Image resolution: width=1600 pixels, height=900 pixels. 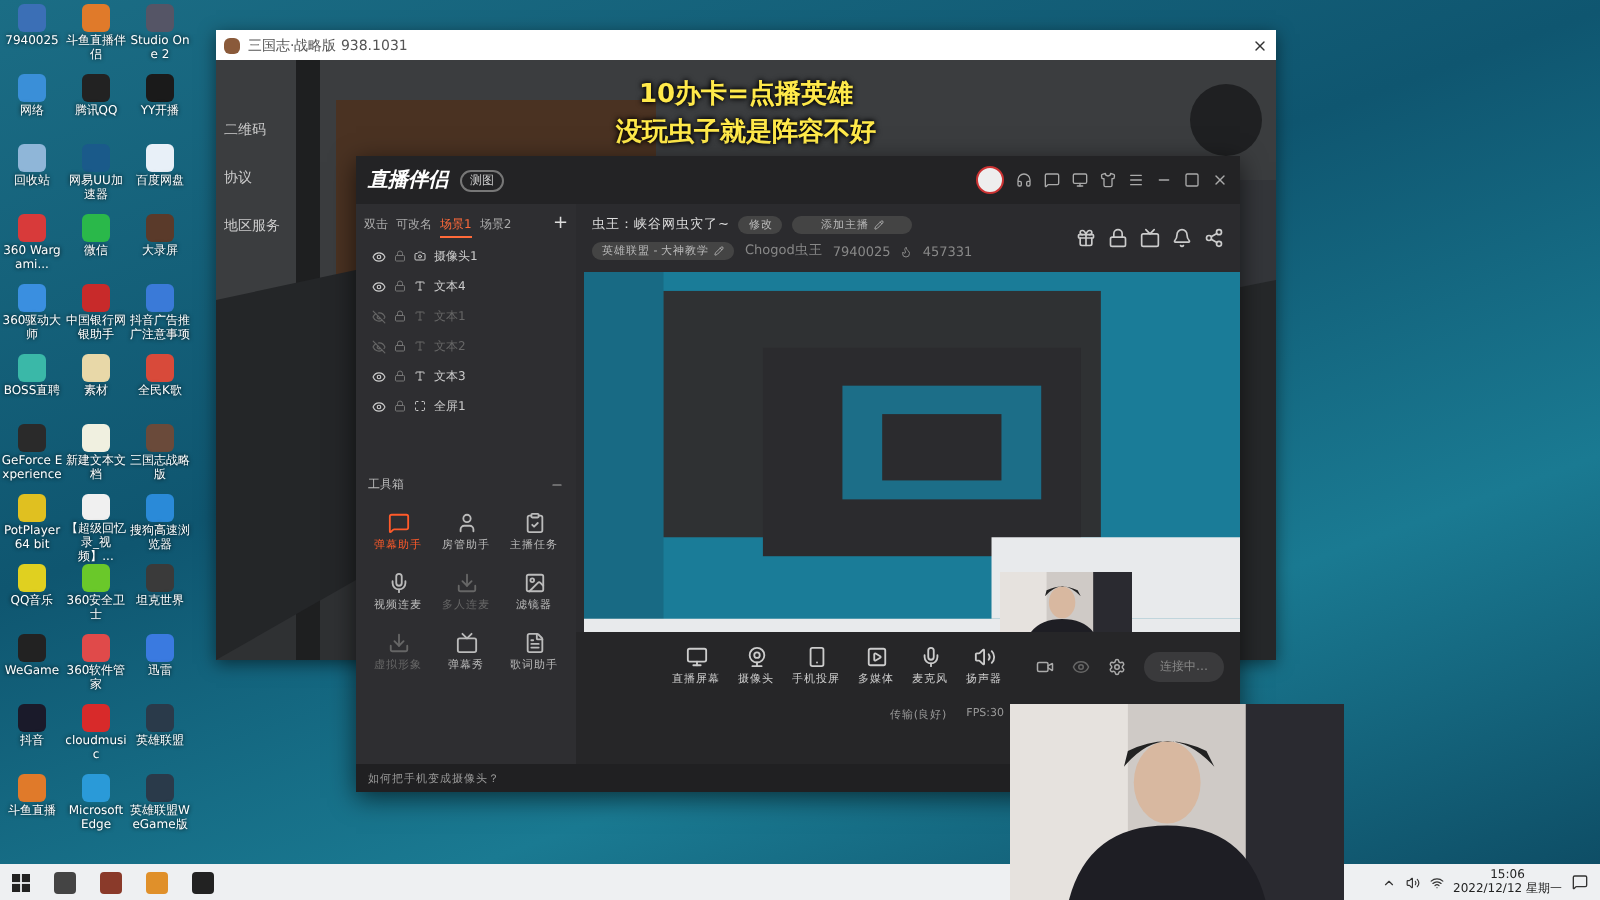 What do you see at coordinates (1045, 666) in the screenshot?
I see `video-icon` at bounding box center [1045, 666].